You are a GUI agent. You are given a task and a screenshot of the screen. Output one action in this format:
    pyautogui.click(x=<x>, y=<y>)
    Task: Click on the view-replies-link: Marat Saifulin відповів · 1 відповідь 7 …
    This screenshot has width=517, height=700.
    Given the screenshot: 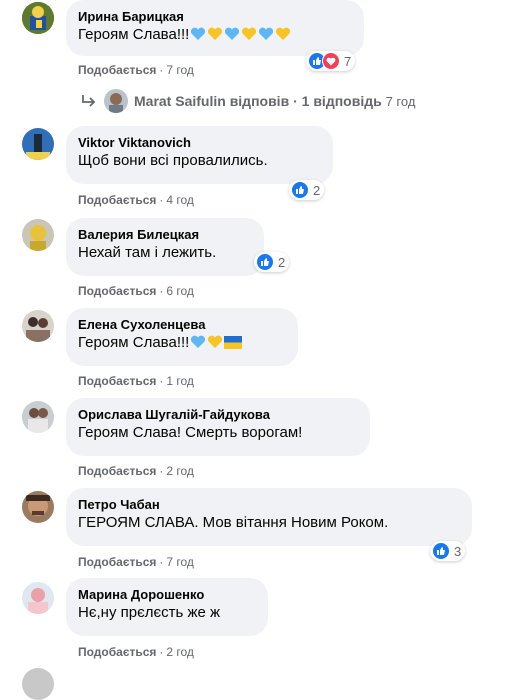 What is the action you would take?
    pyautogui.click(x=247, y=101)
    